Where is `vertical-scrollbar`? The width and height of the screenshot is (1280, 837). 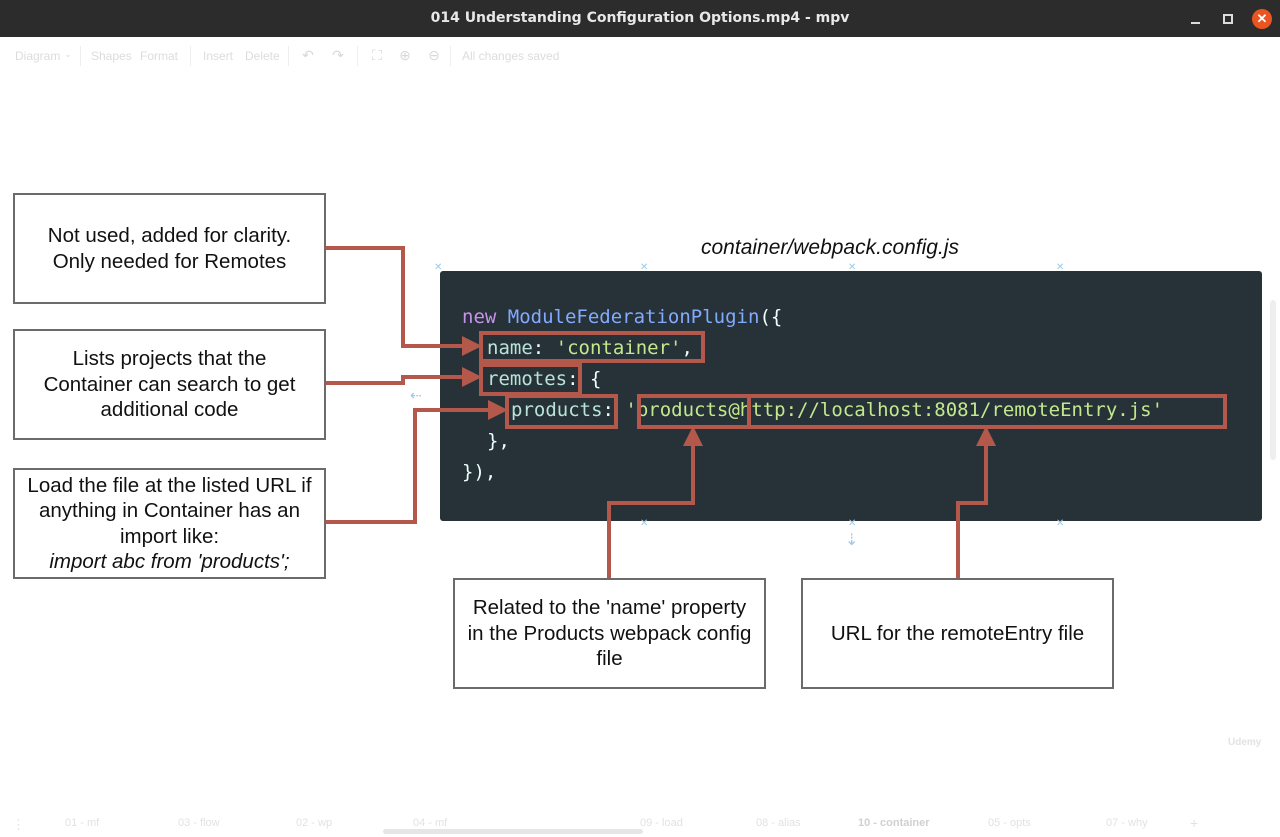 vertical-scrollbar is located at coordinates (1273, 380).